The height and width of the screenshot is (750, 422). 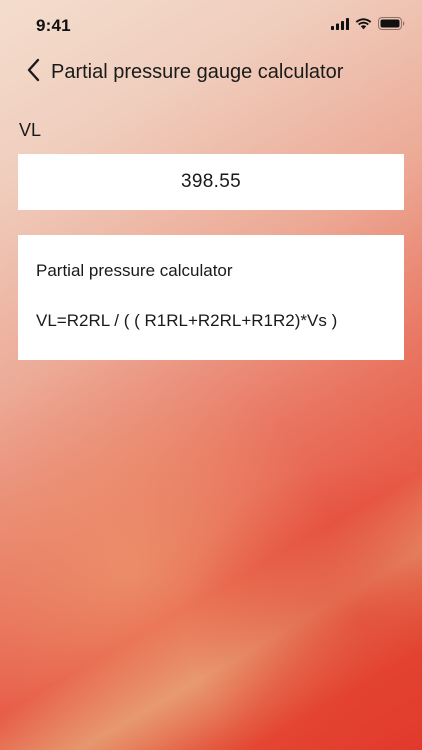 I want to click on status-bar: 9:41, so click(x=211, y=26).